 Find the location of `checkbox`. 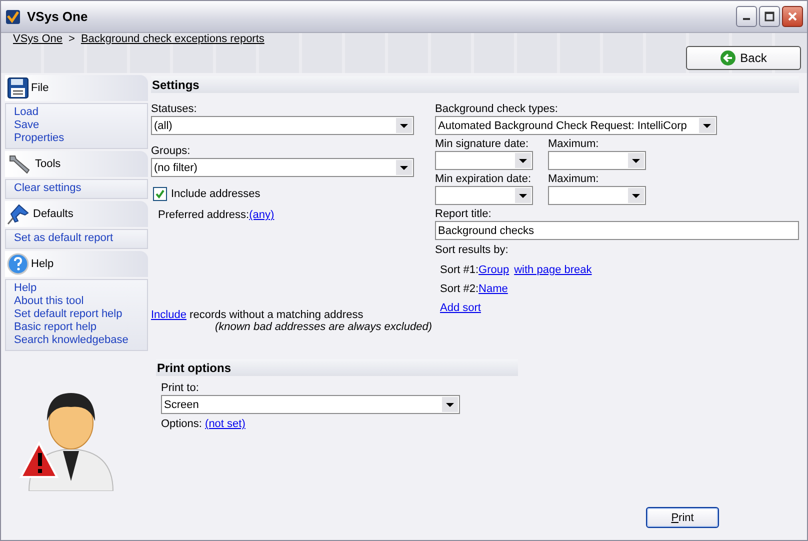

checkbox is located at coordinates (160, 194).